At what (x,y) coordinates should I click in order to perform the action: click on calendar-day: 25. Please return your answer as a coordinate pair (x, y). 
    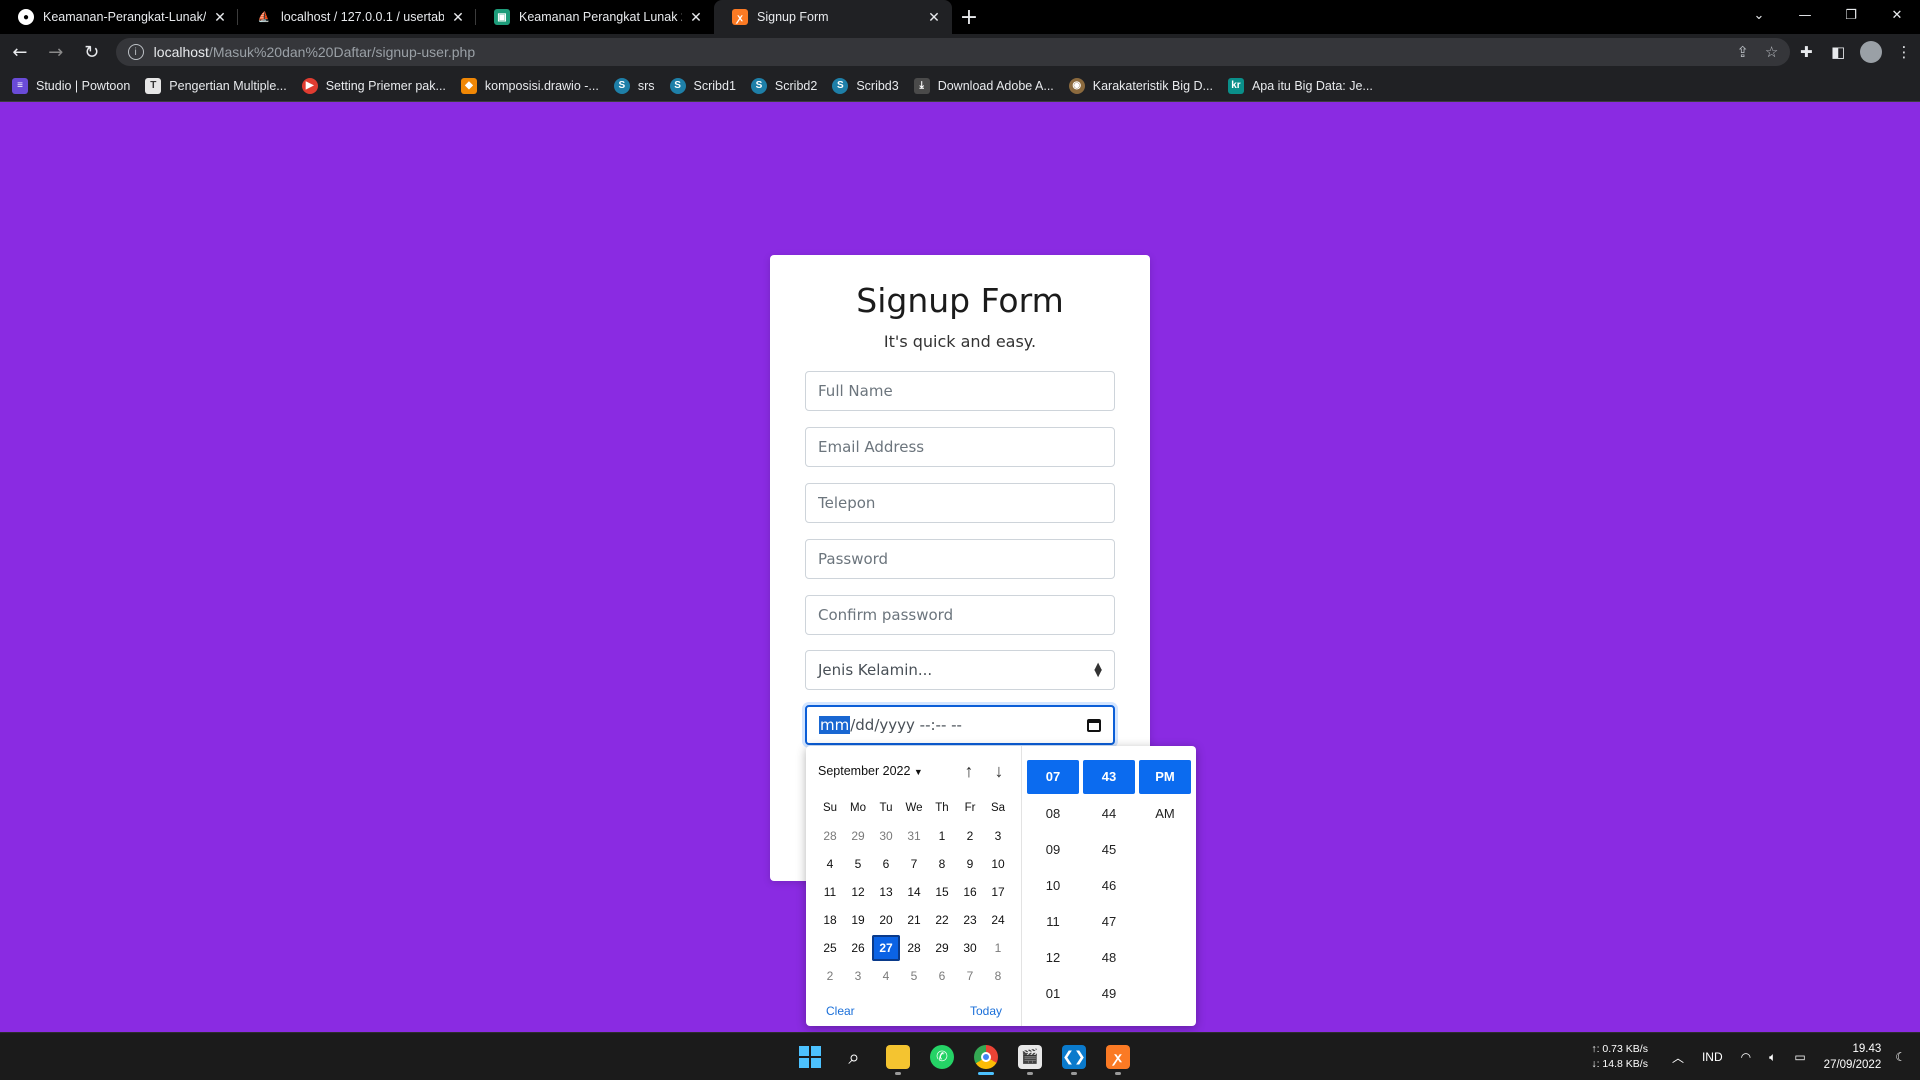
    Looking at the image, I should click on (830, 948).